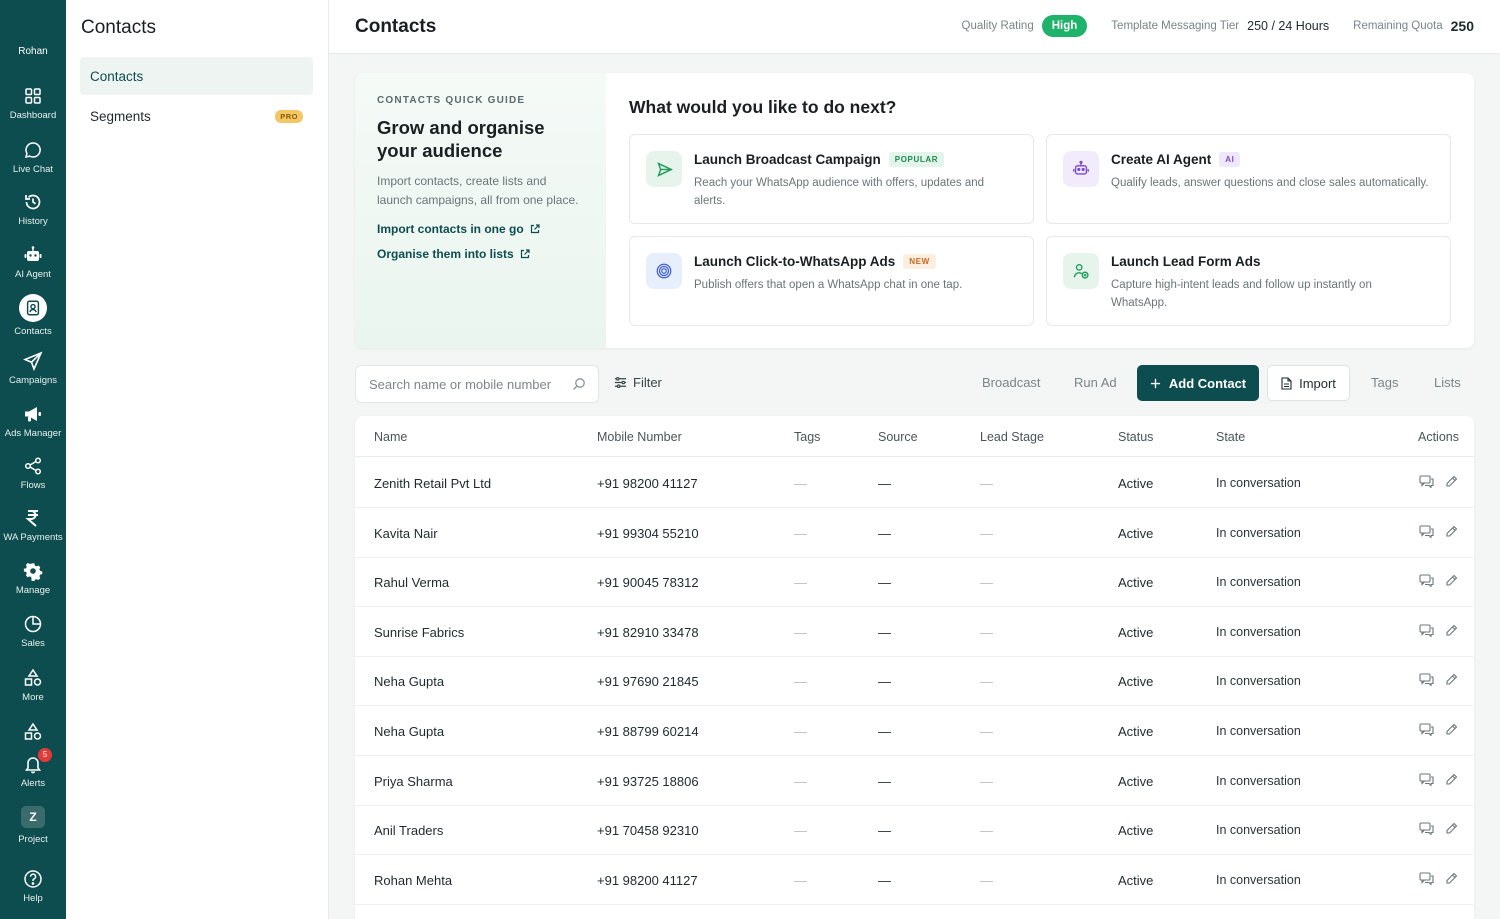 Image resolution: width=1500 pixels, height=919 pixels. I want to click on add-contact-label: Add Contact, so click(1207, 383).